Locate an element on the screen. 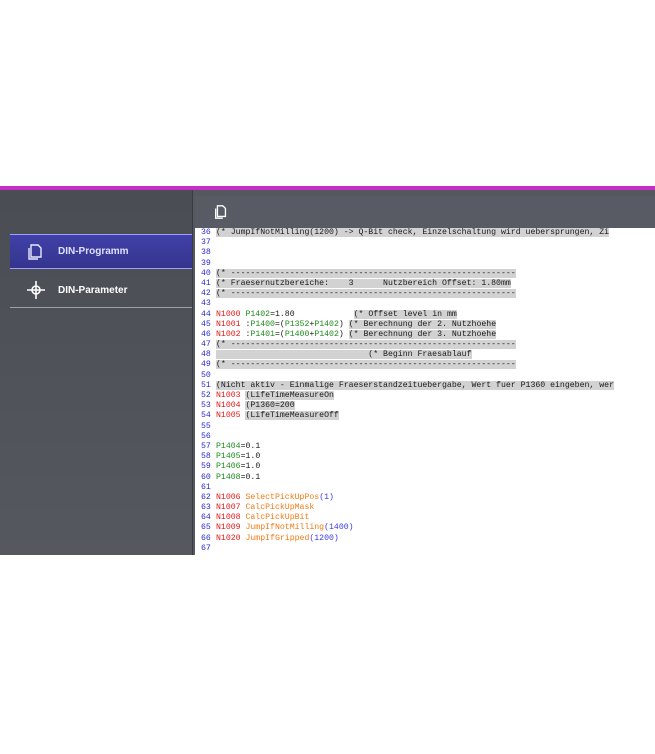 The height and width of the screenshot is (754, 655). code-line: 61 is located at coordinates (425, 488).